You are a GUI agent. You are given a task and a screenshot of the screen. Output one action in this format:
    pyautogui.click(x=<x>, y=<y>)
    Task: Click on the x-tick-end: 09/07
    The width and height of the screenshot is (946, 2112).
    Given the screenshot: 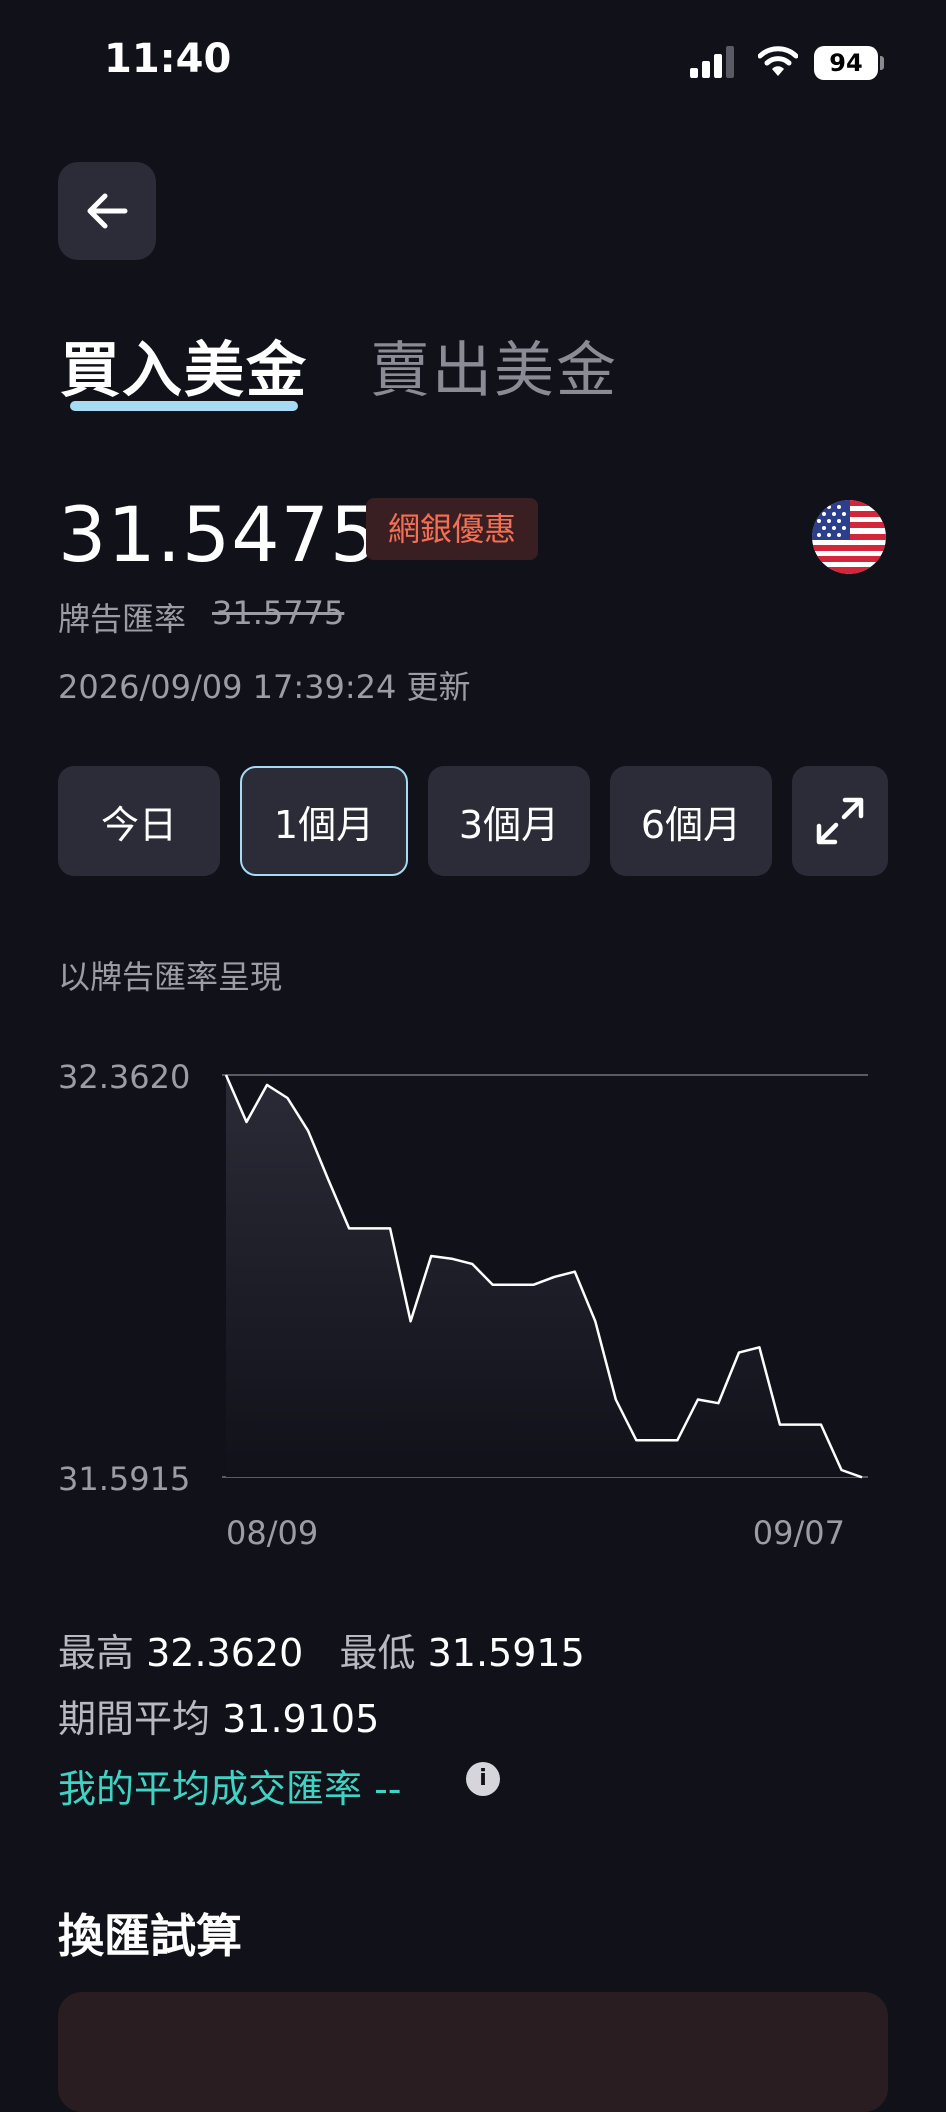 What is the action you would take?
    pyautogui.click(x=799, y=1533)
    